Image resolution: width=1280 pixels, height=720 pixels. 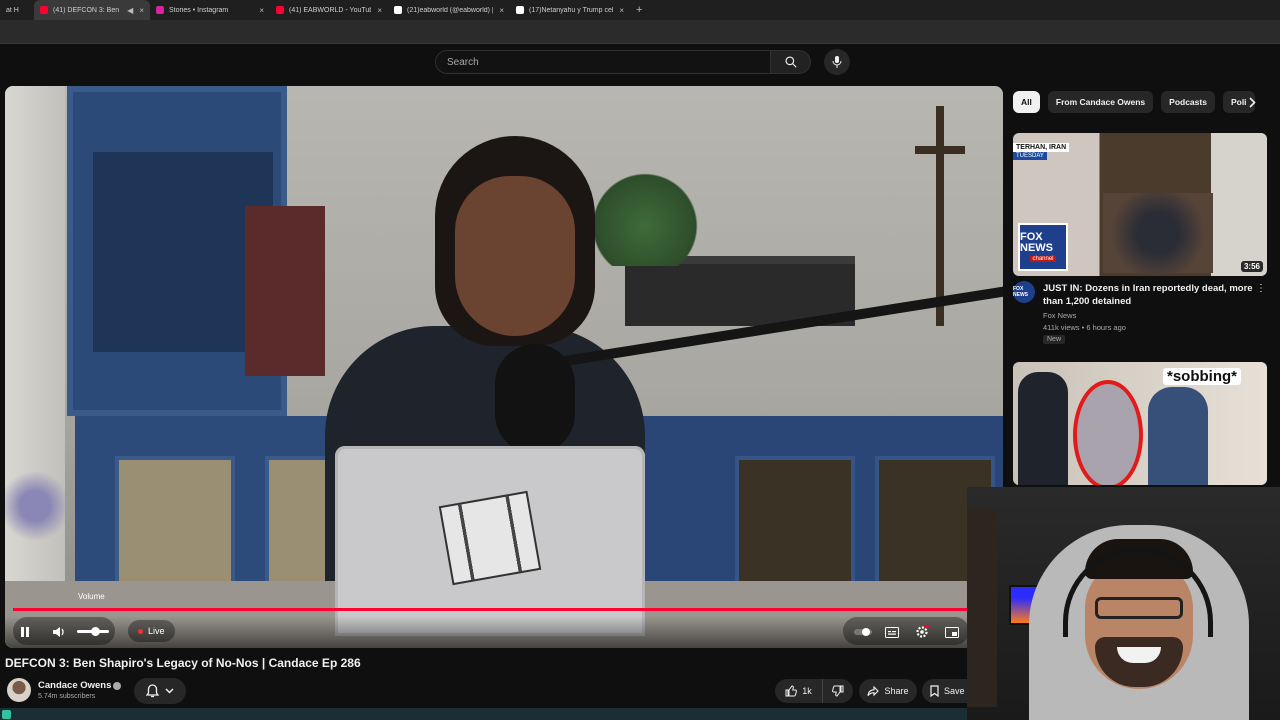 What do you see at coordinates (873, 690) in the screenshot?
I see `share-icon` at bounding box center [873, 690].